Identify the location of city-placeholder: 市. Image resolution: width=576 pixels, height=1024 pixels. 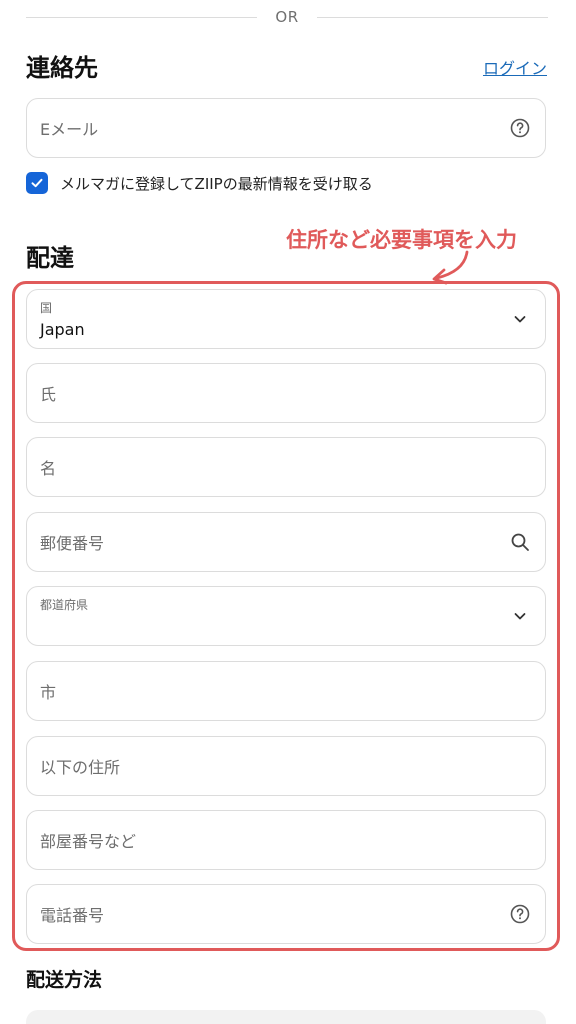
(48, 692).